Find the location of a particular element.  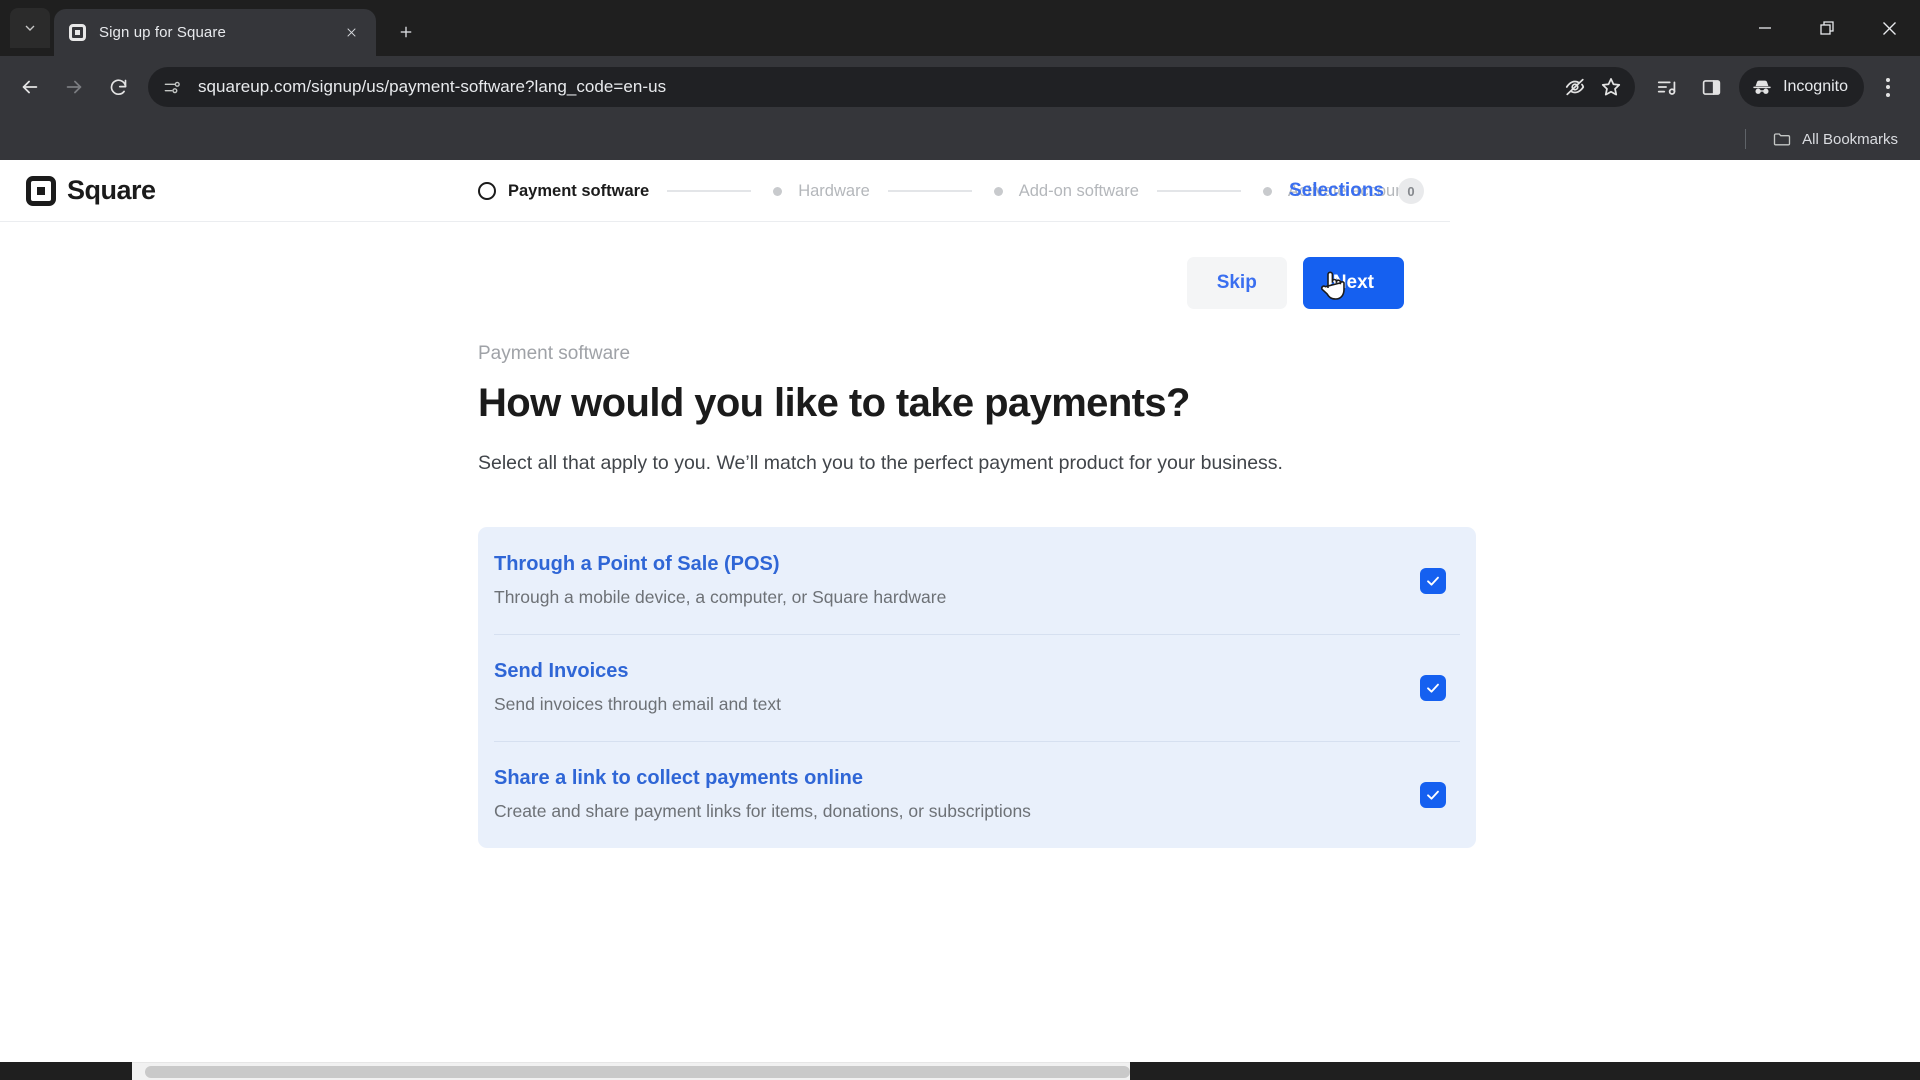

page-title: How would you like to take payments? is located at coordinates (834, 403).